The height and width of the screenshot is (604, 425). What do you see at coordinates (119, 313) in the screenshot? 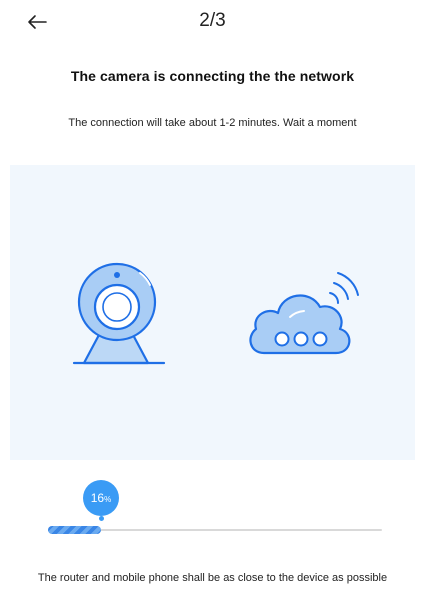
I see `camera-icon` at bounding box center [119, 313].